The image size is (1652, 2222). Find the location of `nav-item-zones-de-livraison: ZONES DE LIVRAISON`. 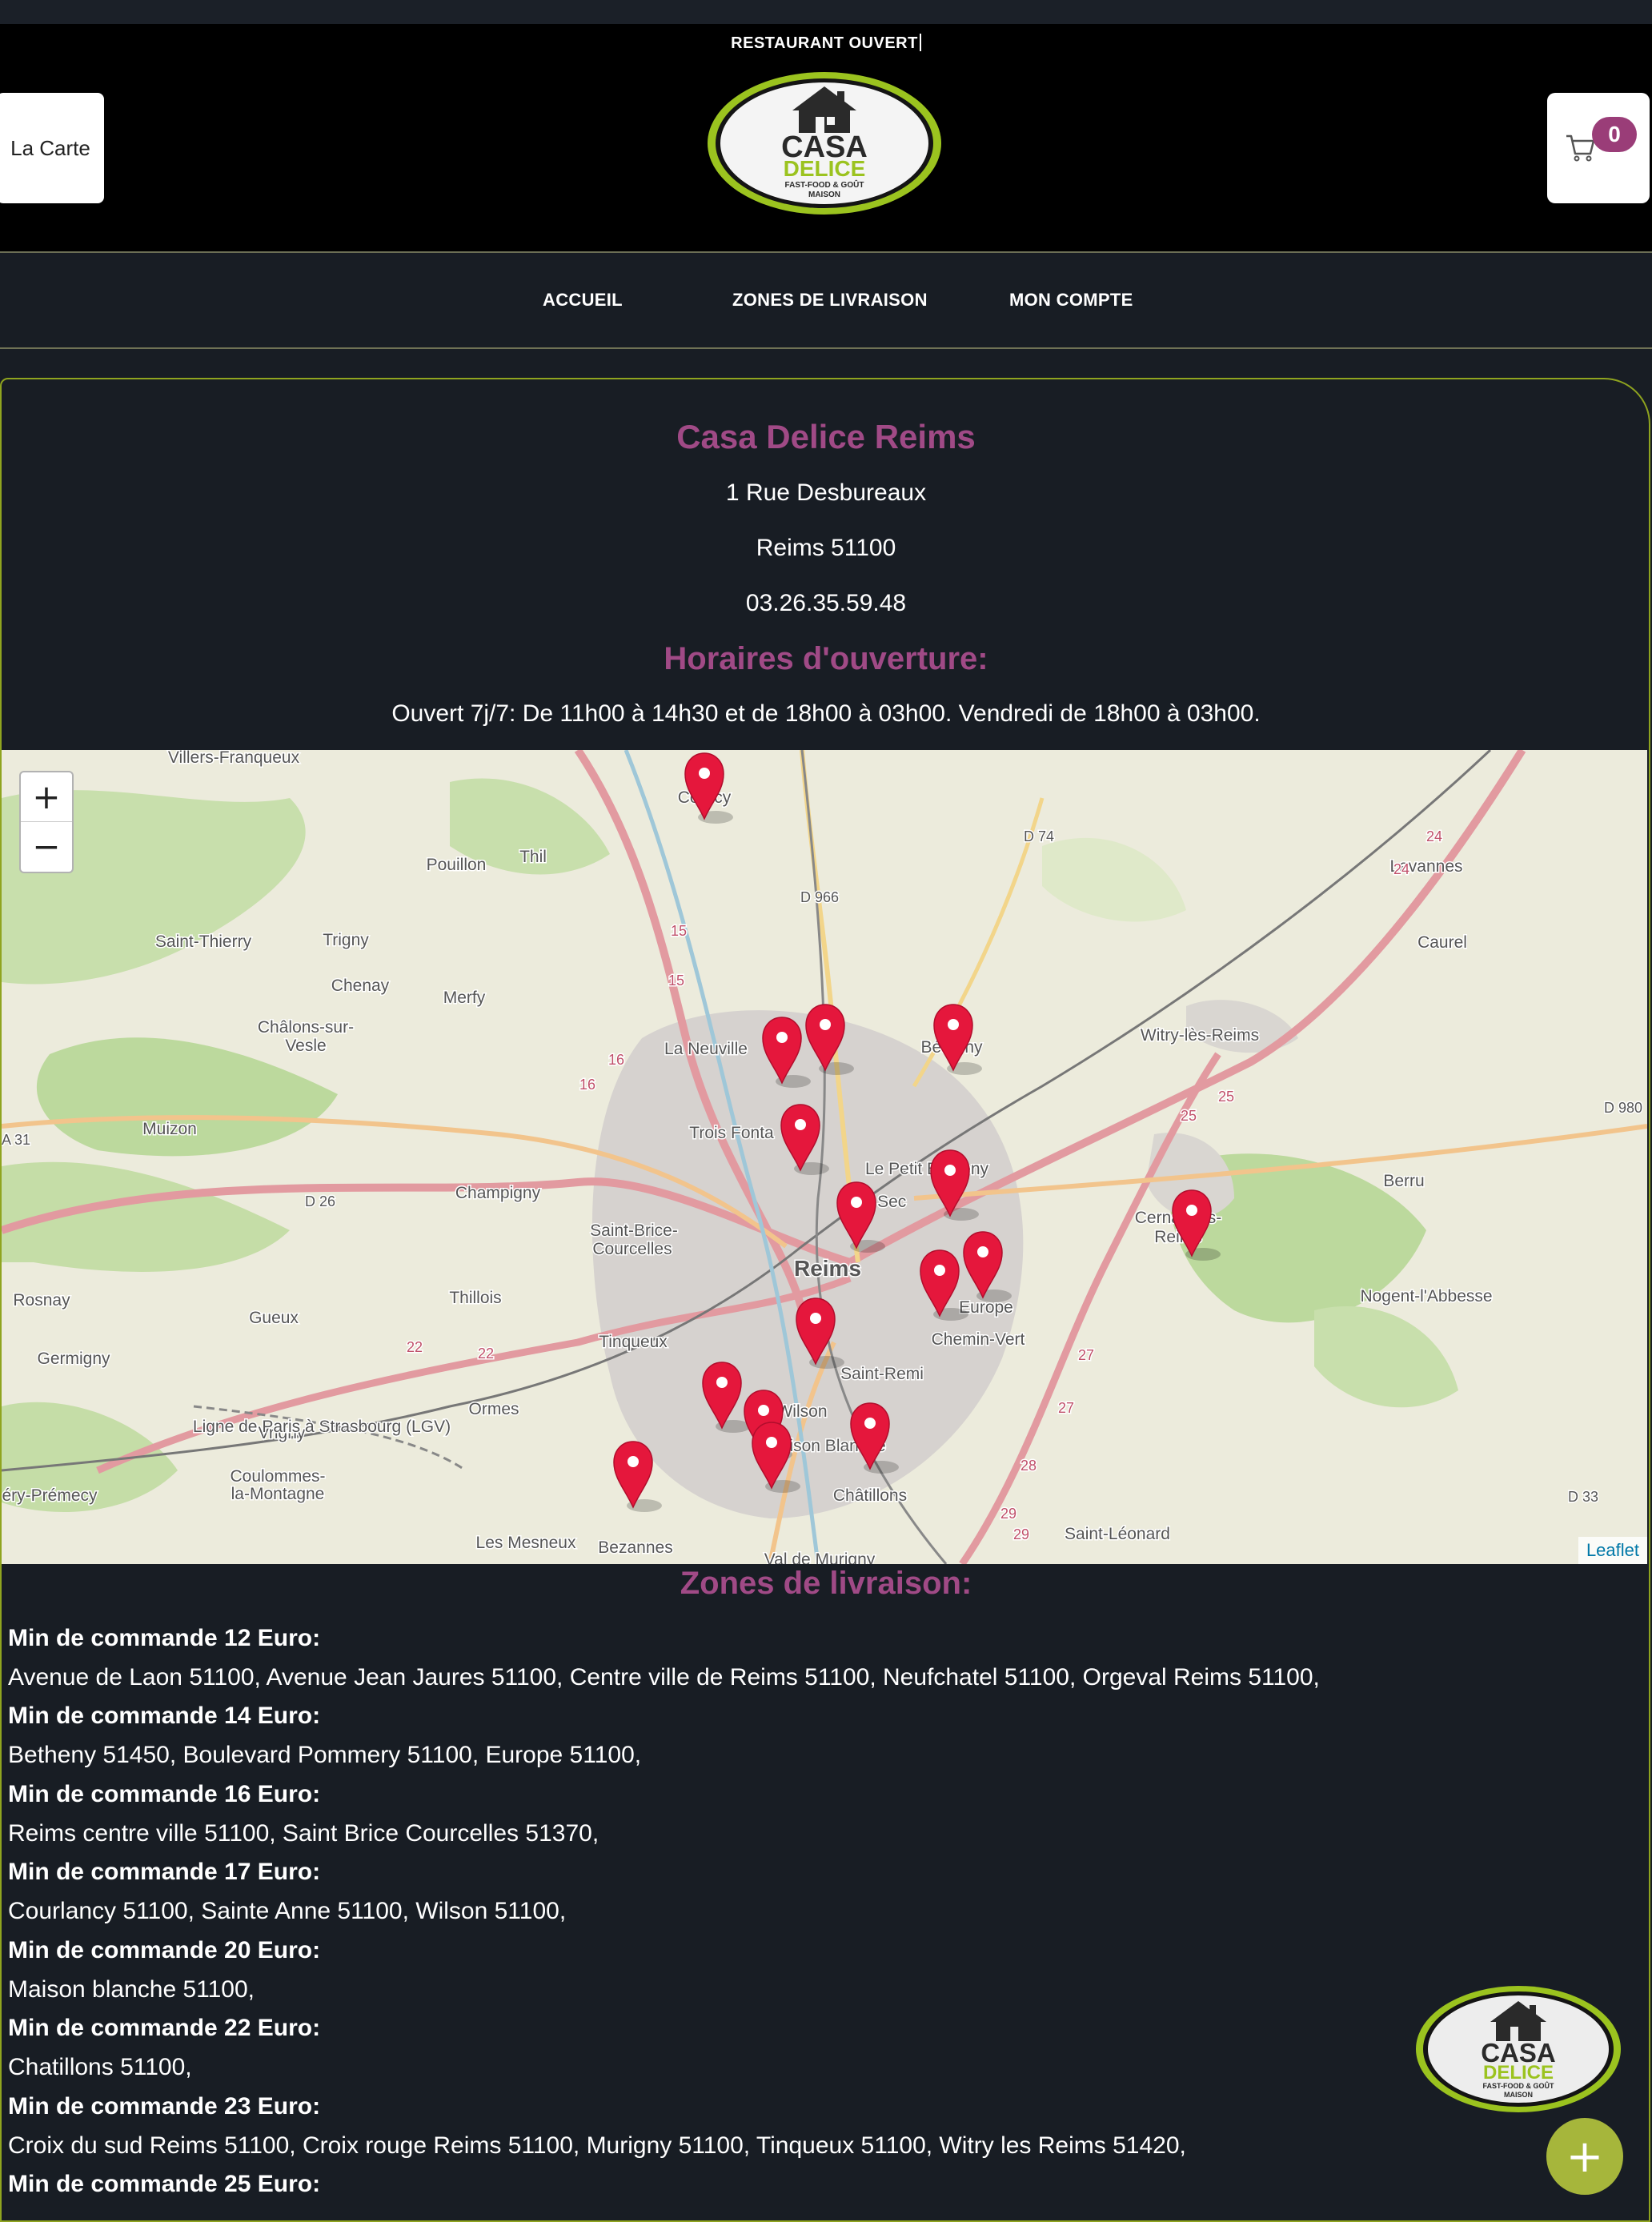

nav-item-zones-de-livraison: ZONES DE LIVRAISON is located at coordinates (830, 300).